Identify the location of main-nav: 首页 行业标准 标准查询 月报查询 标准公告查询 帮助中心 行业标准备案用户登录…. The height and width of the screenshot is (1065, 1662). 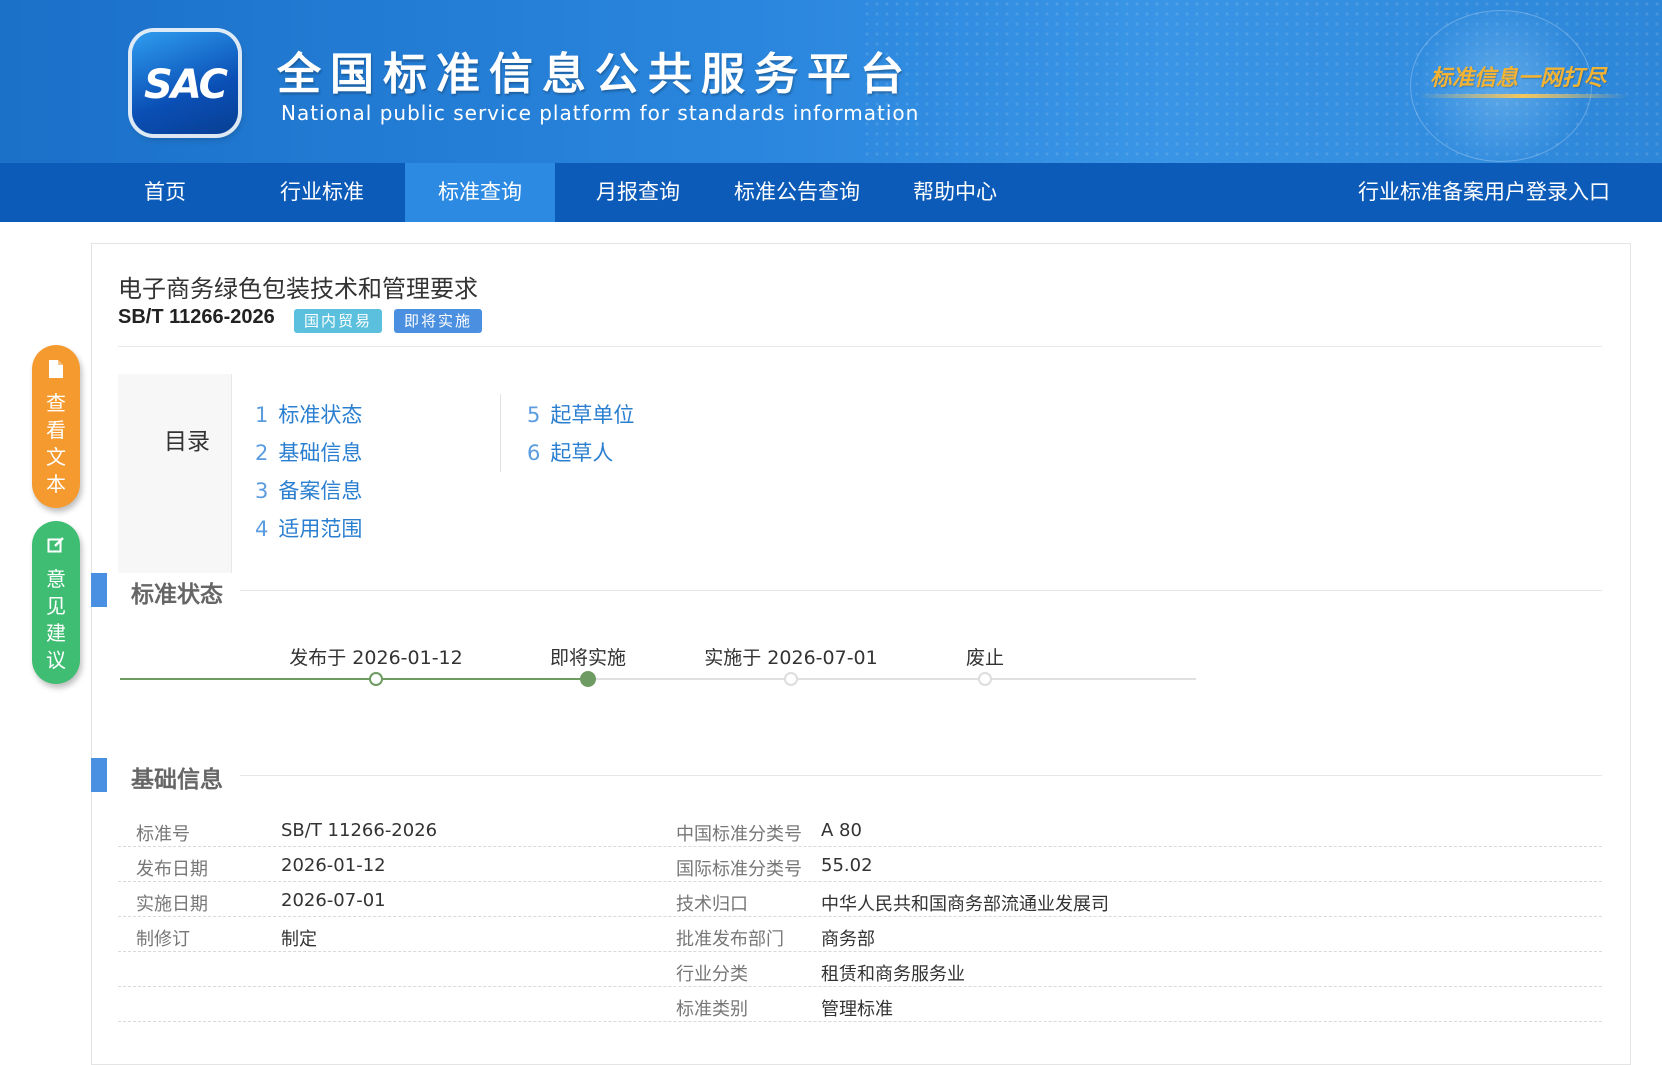
(831, 192).